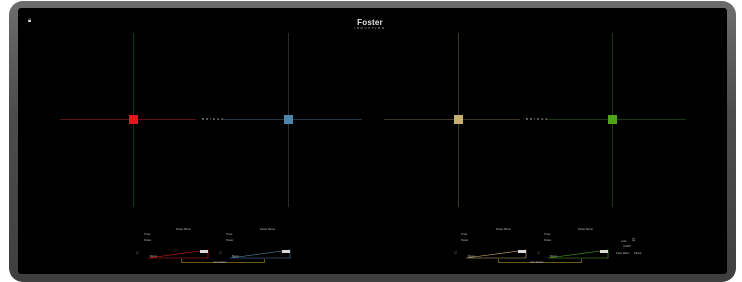 This screenshot has height=282, width=742. What do you see at coordinates (230, 240) in the screenshot?
I see `zone-2-power-label: Power` at bounding box center [230, 240].